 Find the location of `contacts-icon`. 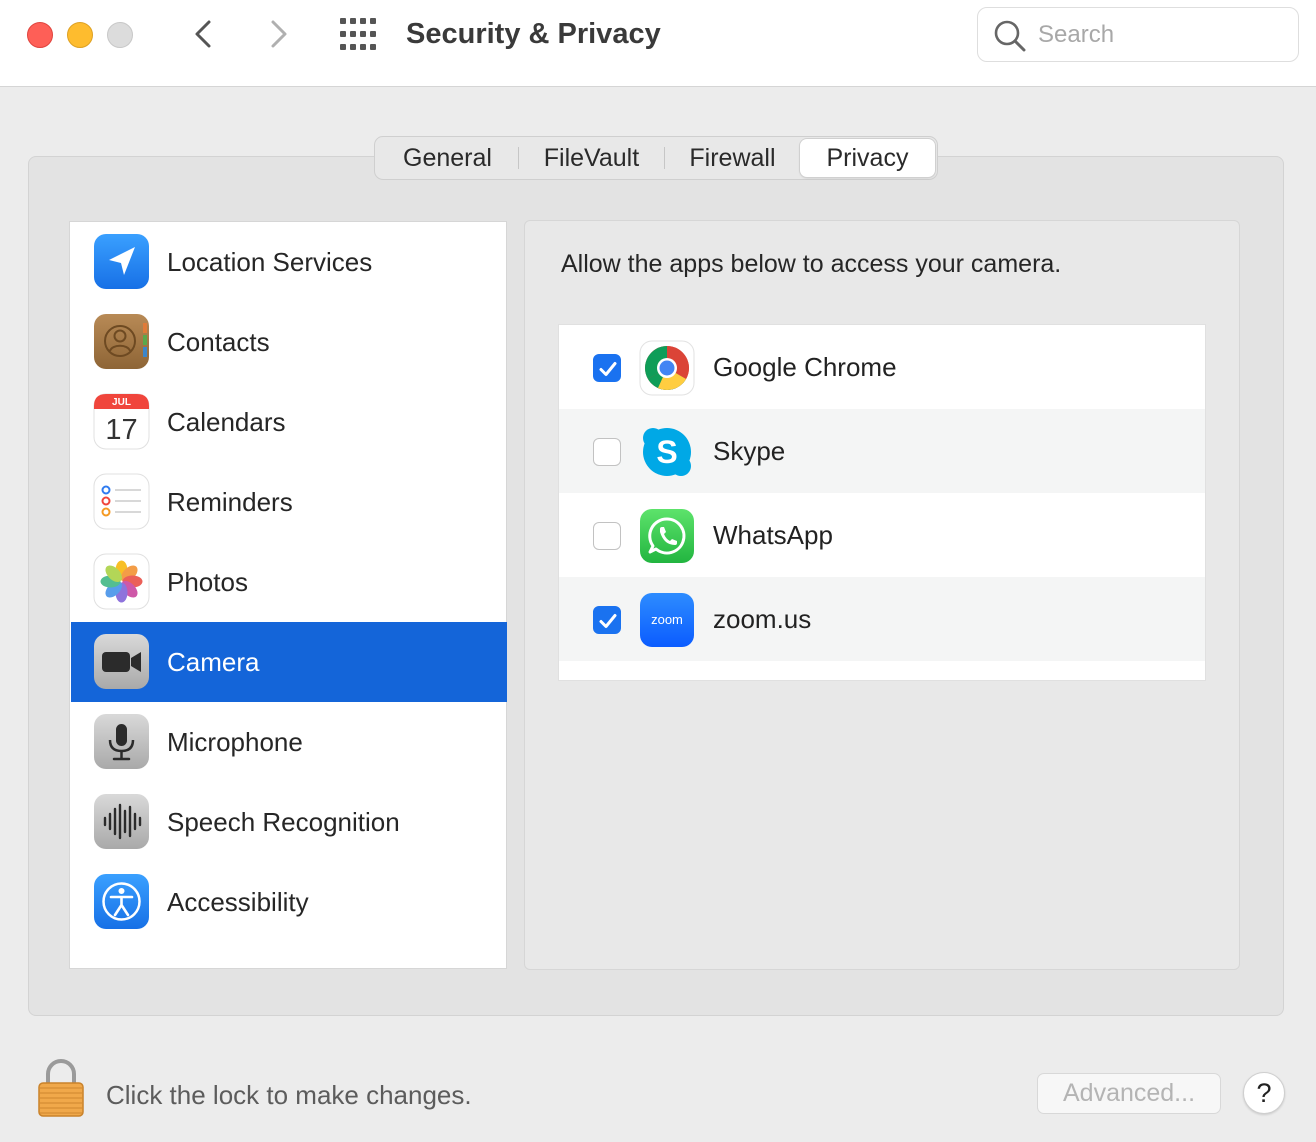

contacts-icon is located at coordinates (121, 341).